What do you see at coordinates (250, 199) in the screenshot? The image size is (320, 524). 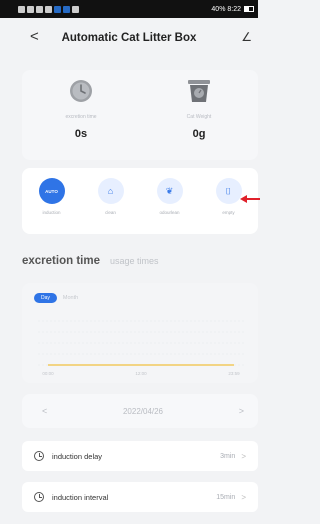 I see `annotation-arrow-icon` at bounding box center [250, 199].